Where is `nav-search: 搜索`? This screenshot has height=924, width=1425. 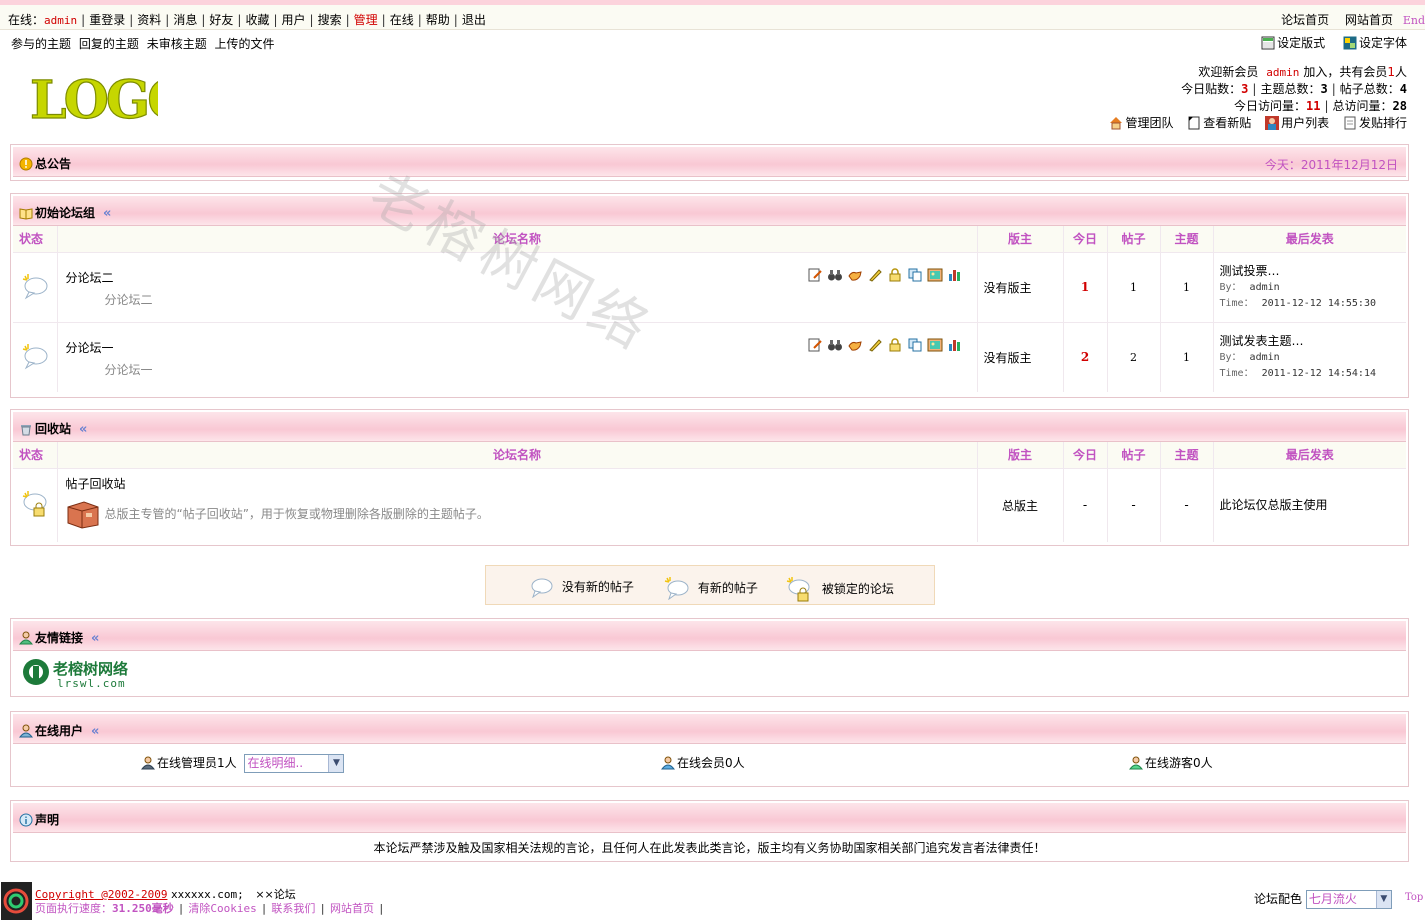 nav-search: 搜索 is located at coordinates (330, 20).